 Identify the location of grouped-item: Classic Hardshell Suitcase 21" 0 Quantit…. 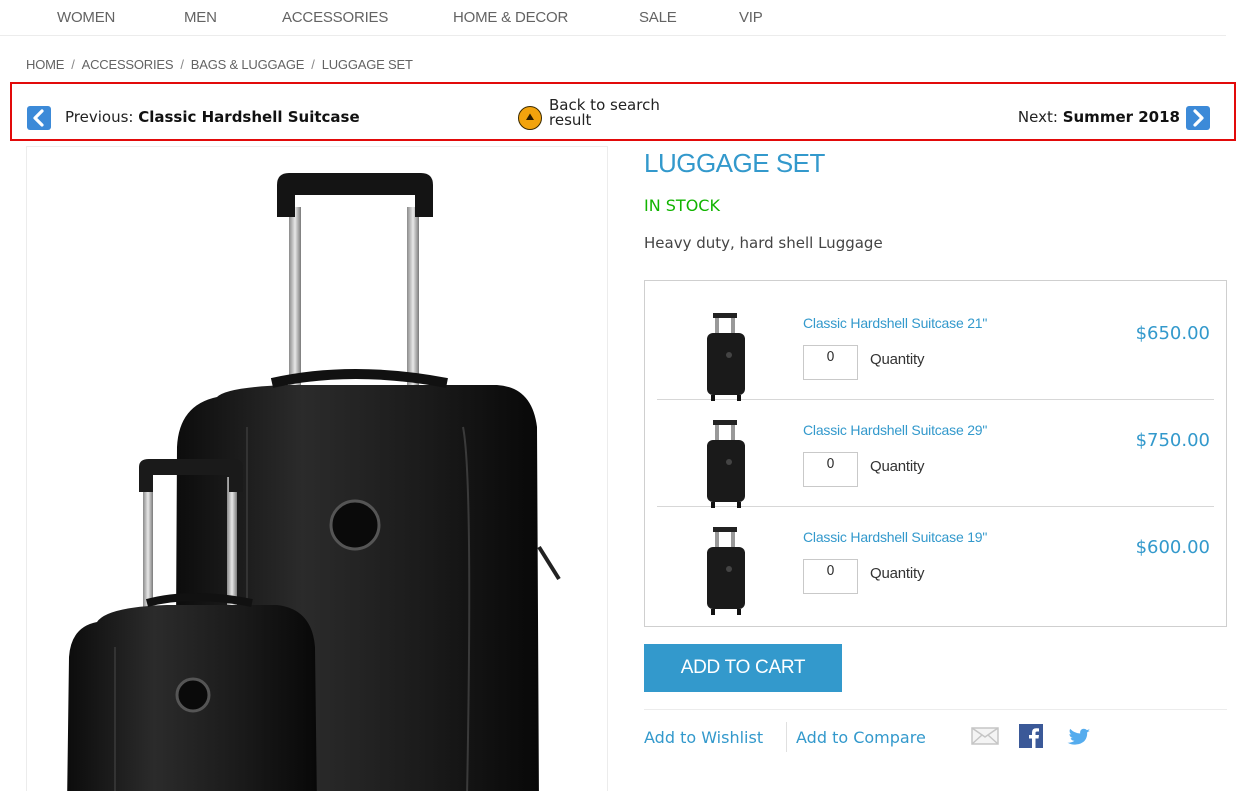
(935, 348).